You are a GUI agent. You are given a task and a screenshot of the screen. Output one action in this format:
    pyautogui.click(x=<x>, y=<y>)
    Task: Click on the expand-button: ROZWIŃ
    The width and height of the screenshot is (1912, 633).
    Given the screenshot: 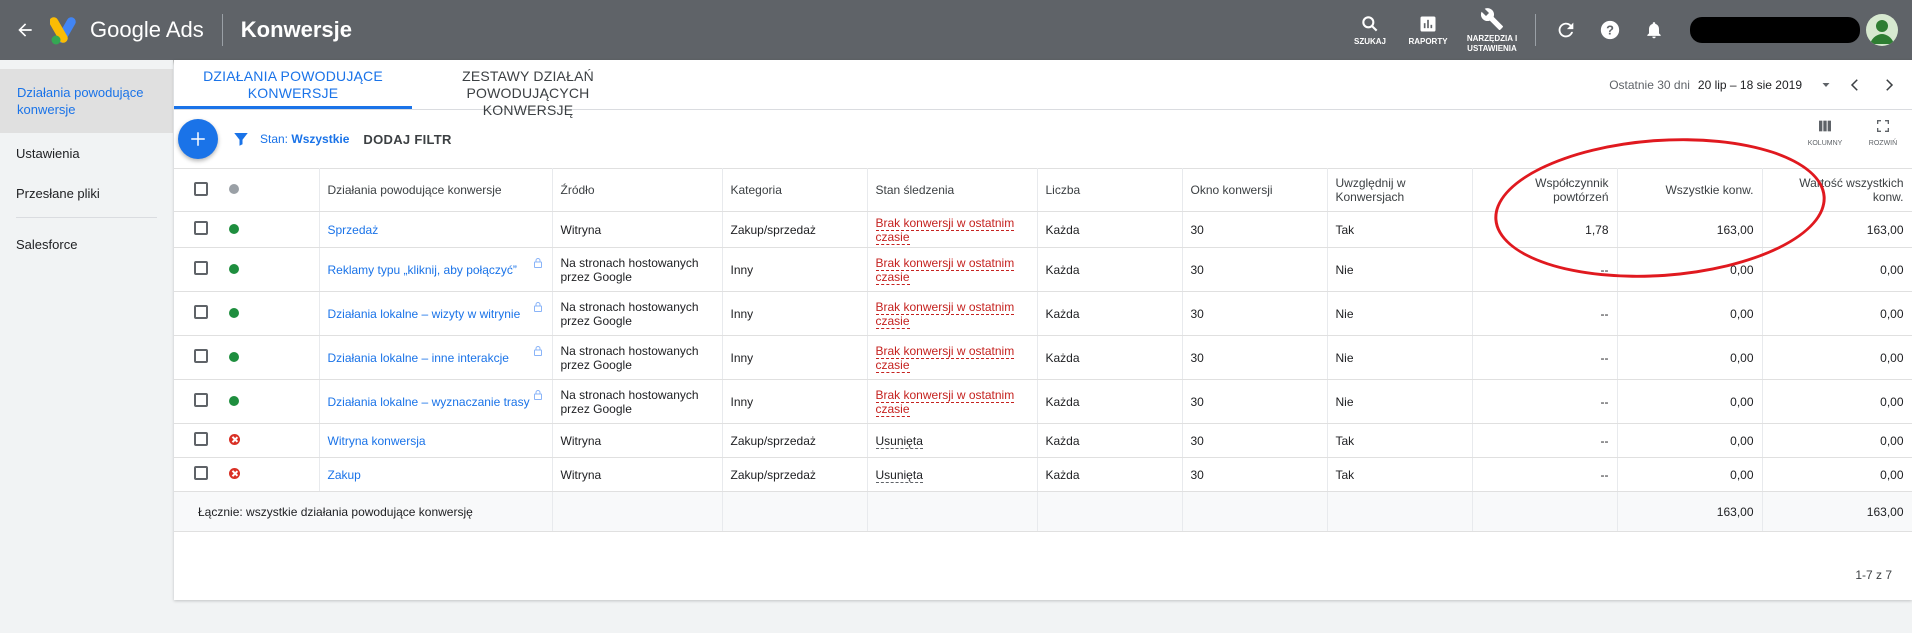 What is the action you would take?
    pyautogui.click(x=1883, y=132)
    